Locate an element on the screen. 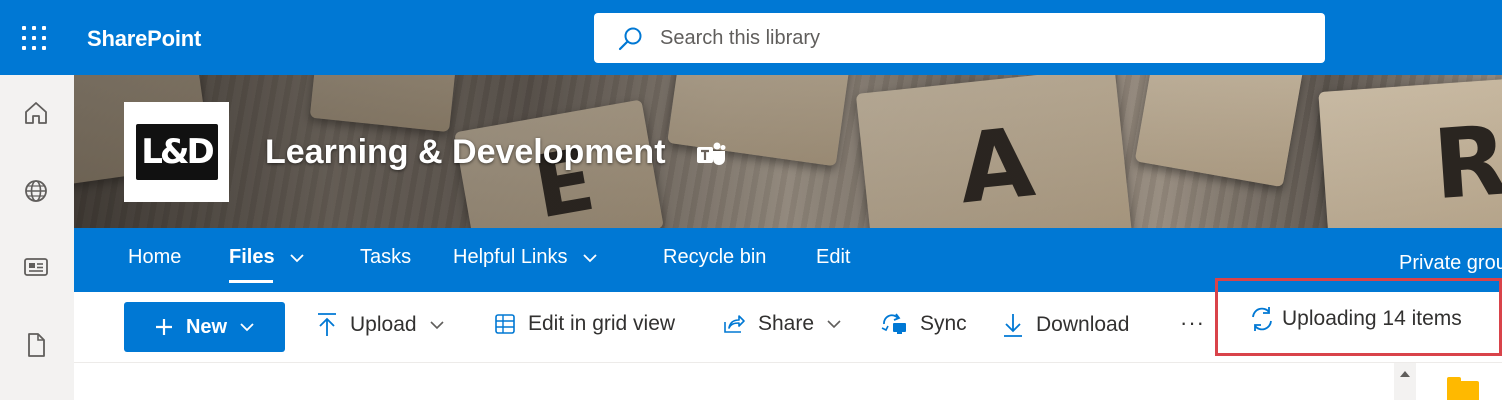 This screenshot has height=400, width=1502. vertical-scrollbar is located at coordinates (1405, 381).